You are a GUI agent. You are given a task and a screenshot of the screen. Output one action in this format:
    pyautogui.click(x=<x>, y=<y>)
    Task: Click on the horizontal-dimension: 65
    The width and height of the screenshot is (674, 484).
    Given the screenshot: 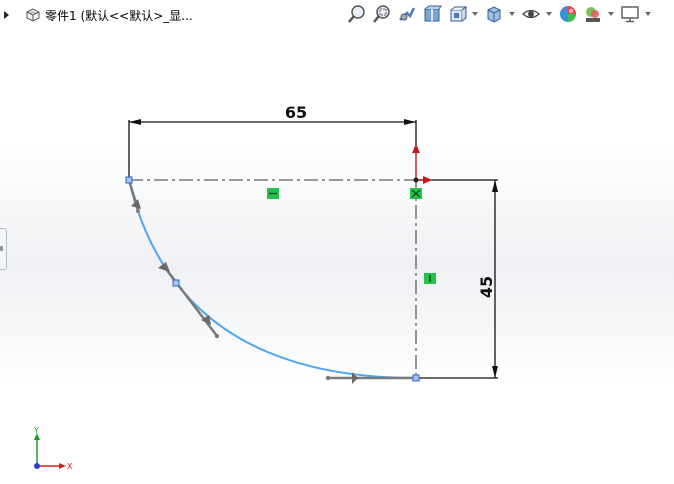 What is the action you would take?
    pyautogui.click(x=272, y=141)
    